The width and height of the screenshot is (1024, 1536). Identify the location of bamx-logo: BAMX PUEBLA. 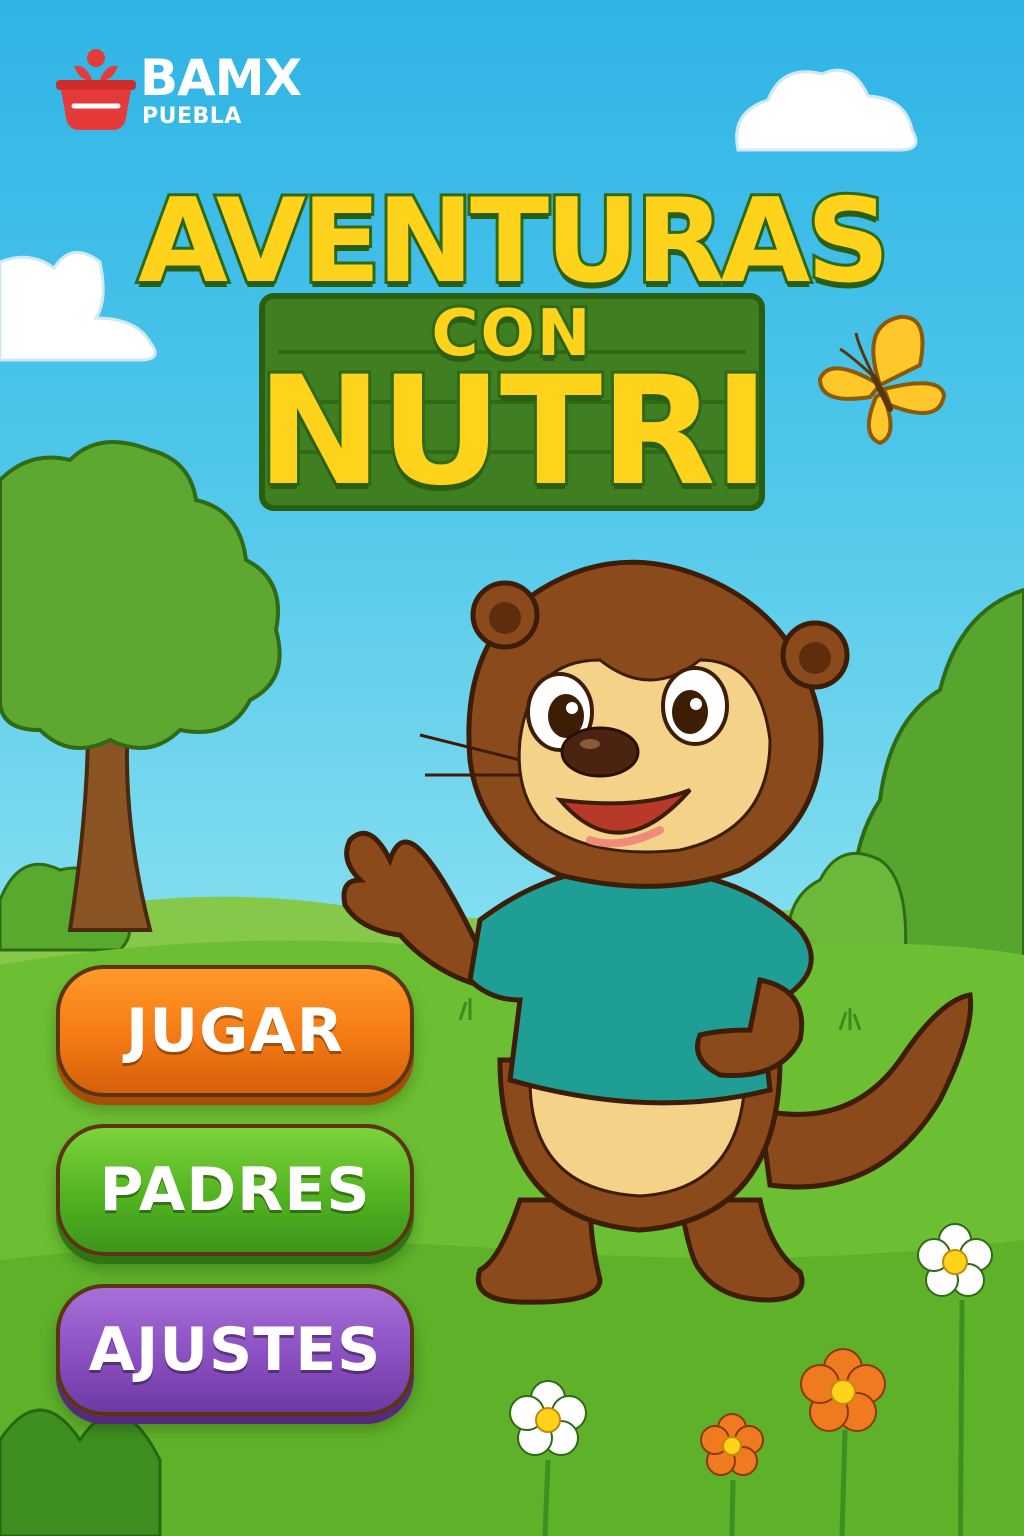
(201, 91).